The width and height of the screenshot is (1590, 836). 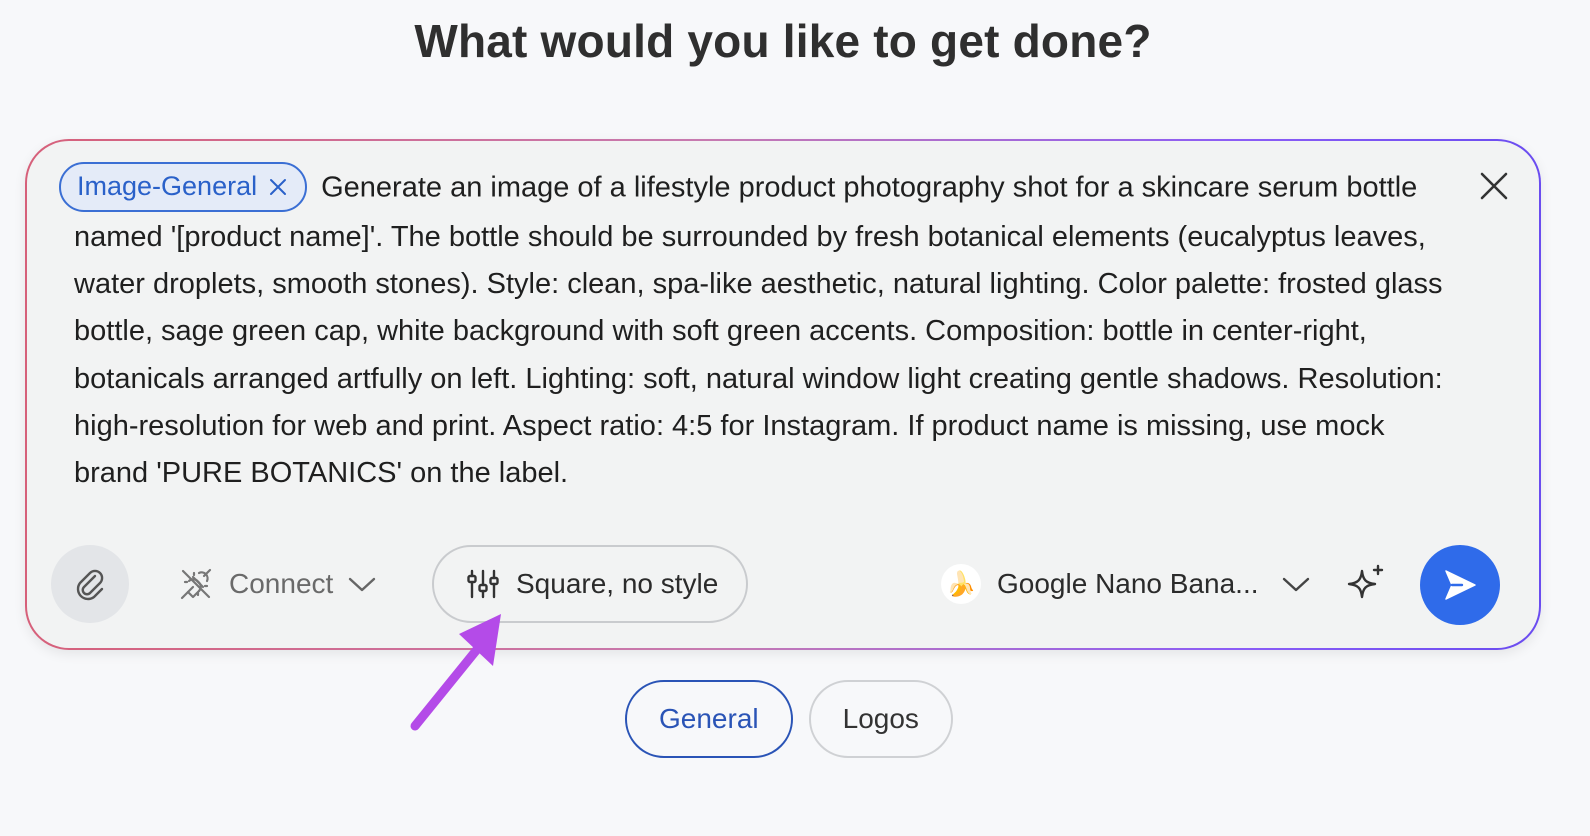 What do you see at coordinates (196, 584) in the screenshot?
I see `plug-disconnected-icon` at bounding box center [196, 584].